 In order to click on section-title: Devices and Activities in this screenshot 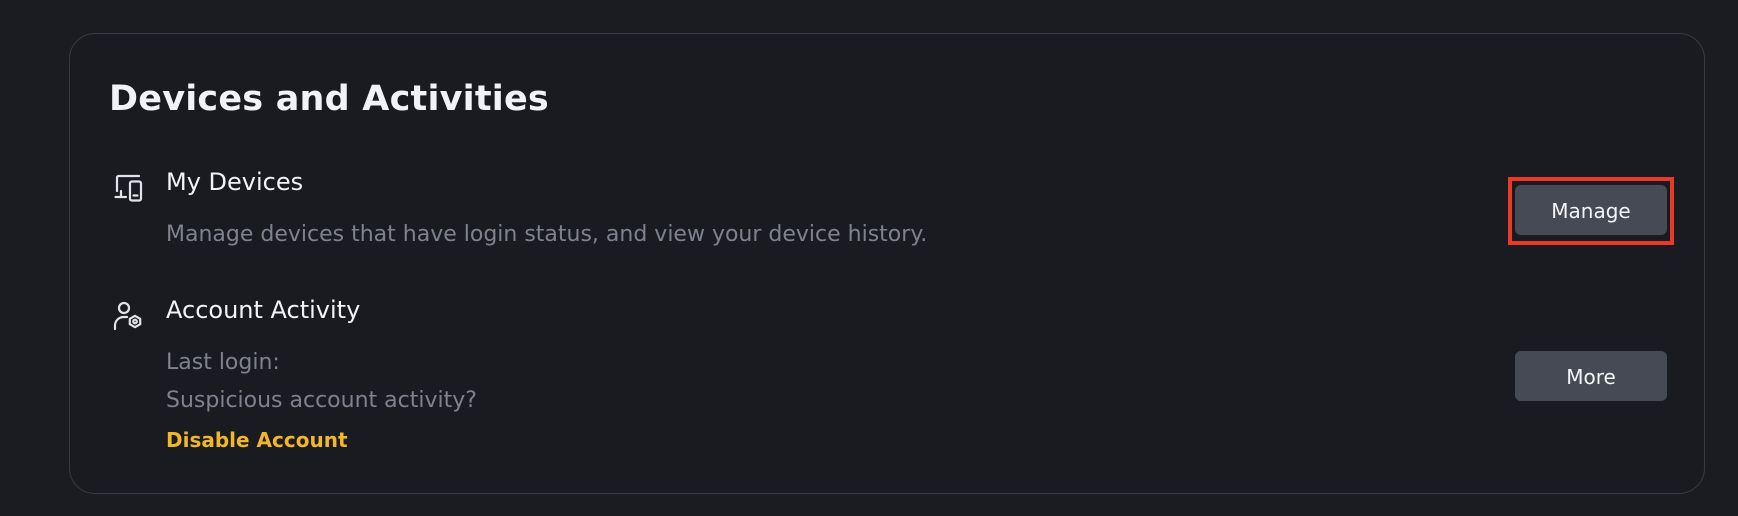, I will do `click(329, 99)`.